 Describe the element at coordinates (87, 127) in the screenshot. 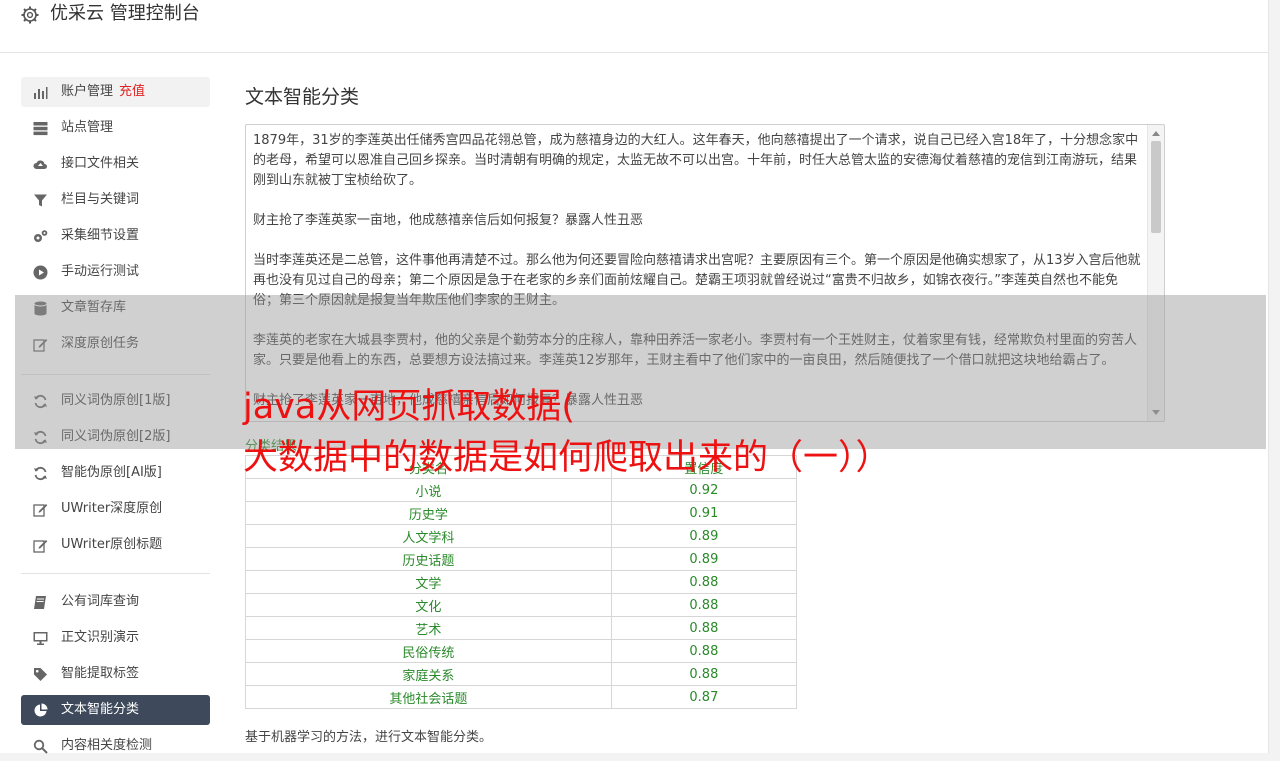

I see `sidebar-item-label: 站点管理` at that location.